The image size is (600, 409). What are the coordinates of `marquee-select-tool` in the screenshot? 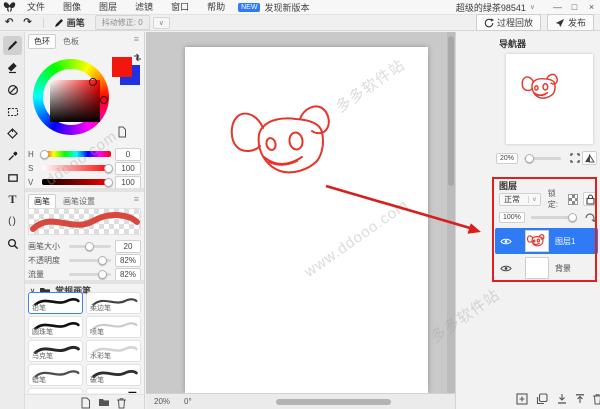 It's located at (12, 111).